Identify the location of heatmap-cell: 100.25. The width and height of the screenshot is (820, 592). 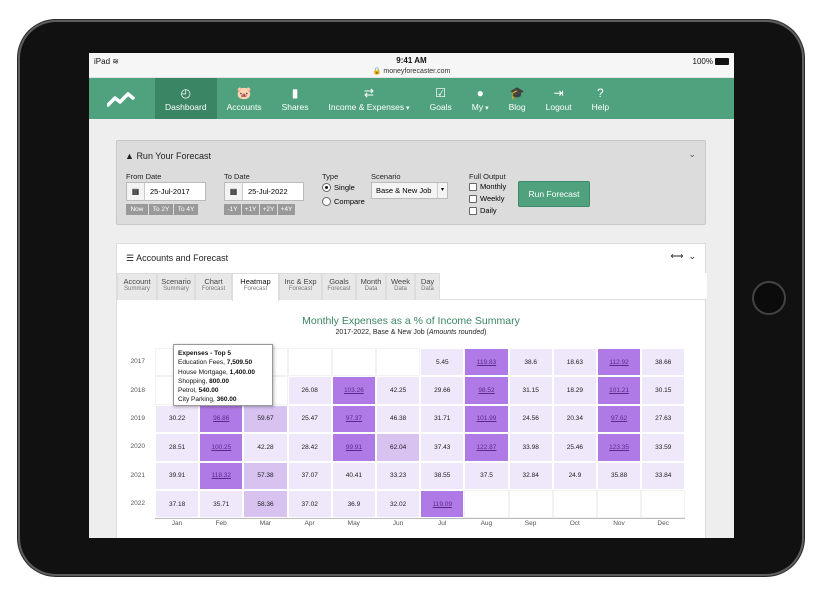
(221, 447).